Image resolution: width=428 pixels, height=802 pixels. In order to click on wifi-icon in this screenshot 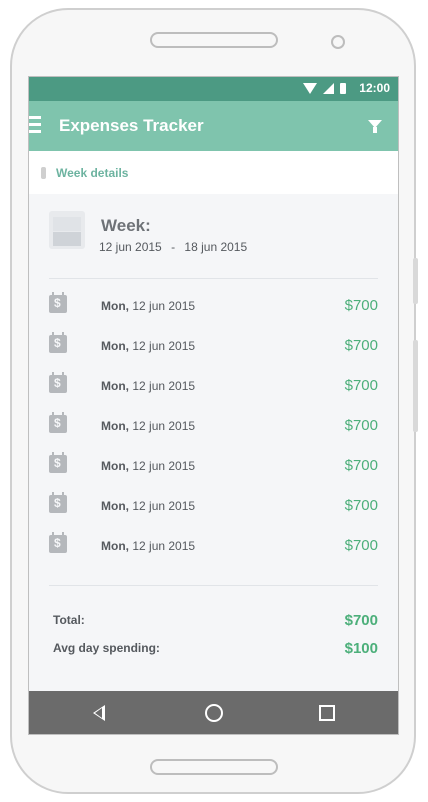, I will do `click(310, 88)`.